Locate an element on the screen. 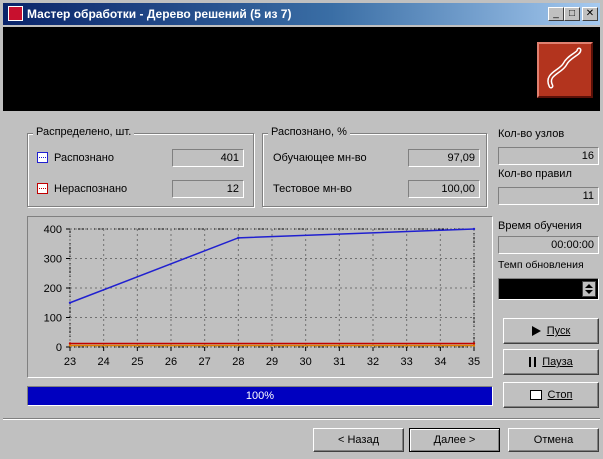 This screenshot has height=459, width=603. start-button: Пуск is located at coordinates (551, 331).